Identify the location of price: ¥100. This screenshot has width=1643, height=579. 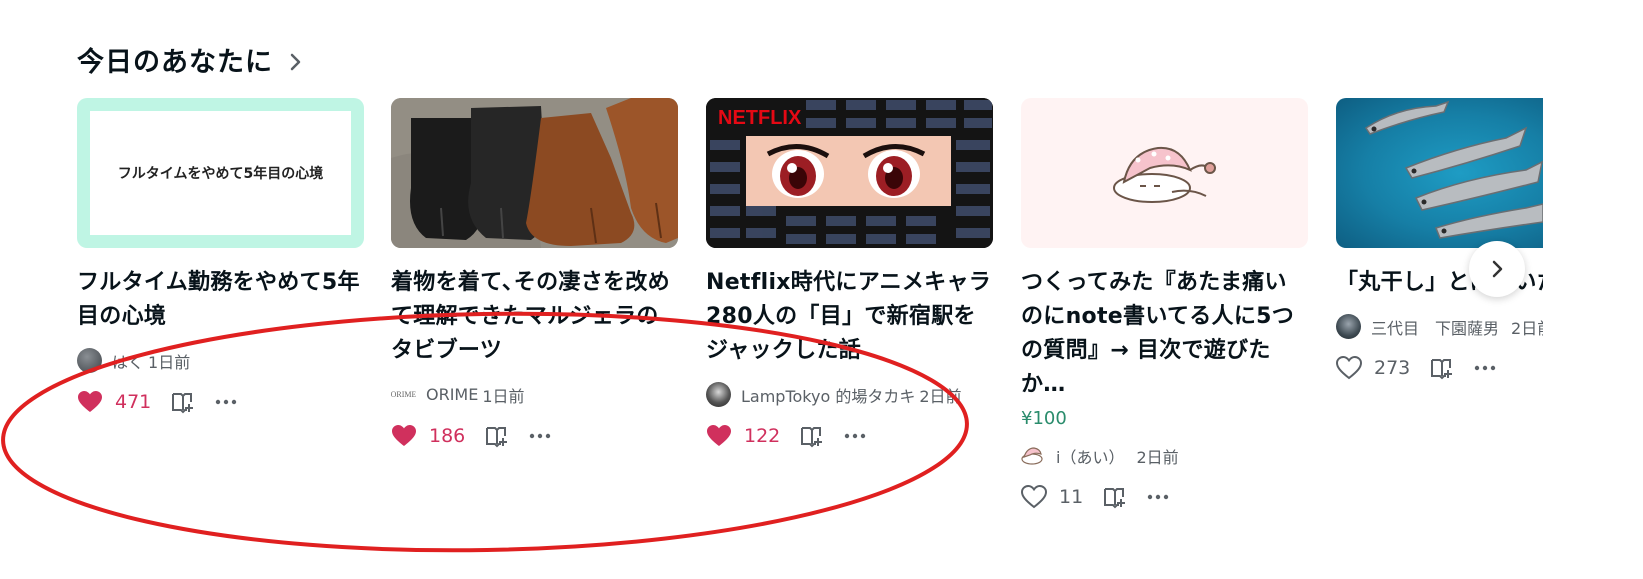
(1044, 418).